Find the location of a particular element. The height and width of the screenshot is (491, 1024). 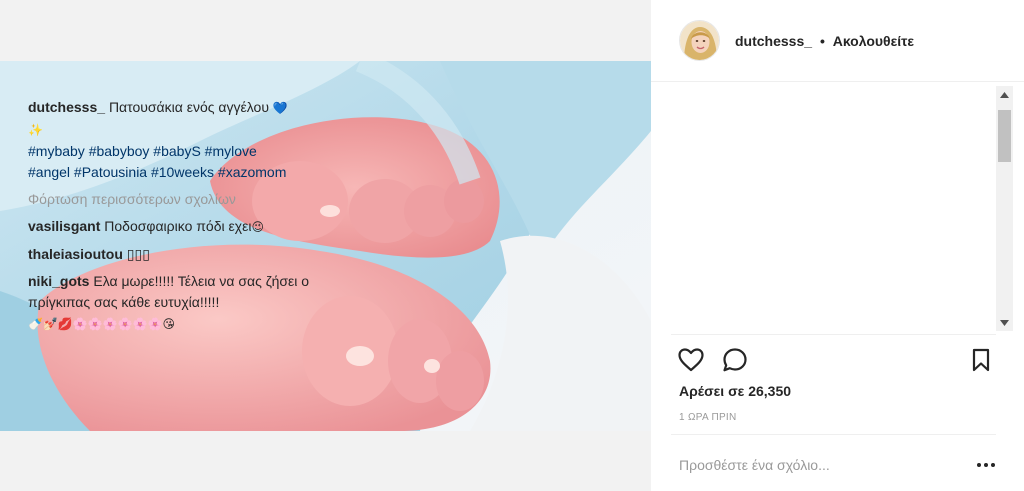

comment-username: thaleiasioutou is located at coordinates (75, 254).